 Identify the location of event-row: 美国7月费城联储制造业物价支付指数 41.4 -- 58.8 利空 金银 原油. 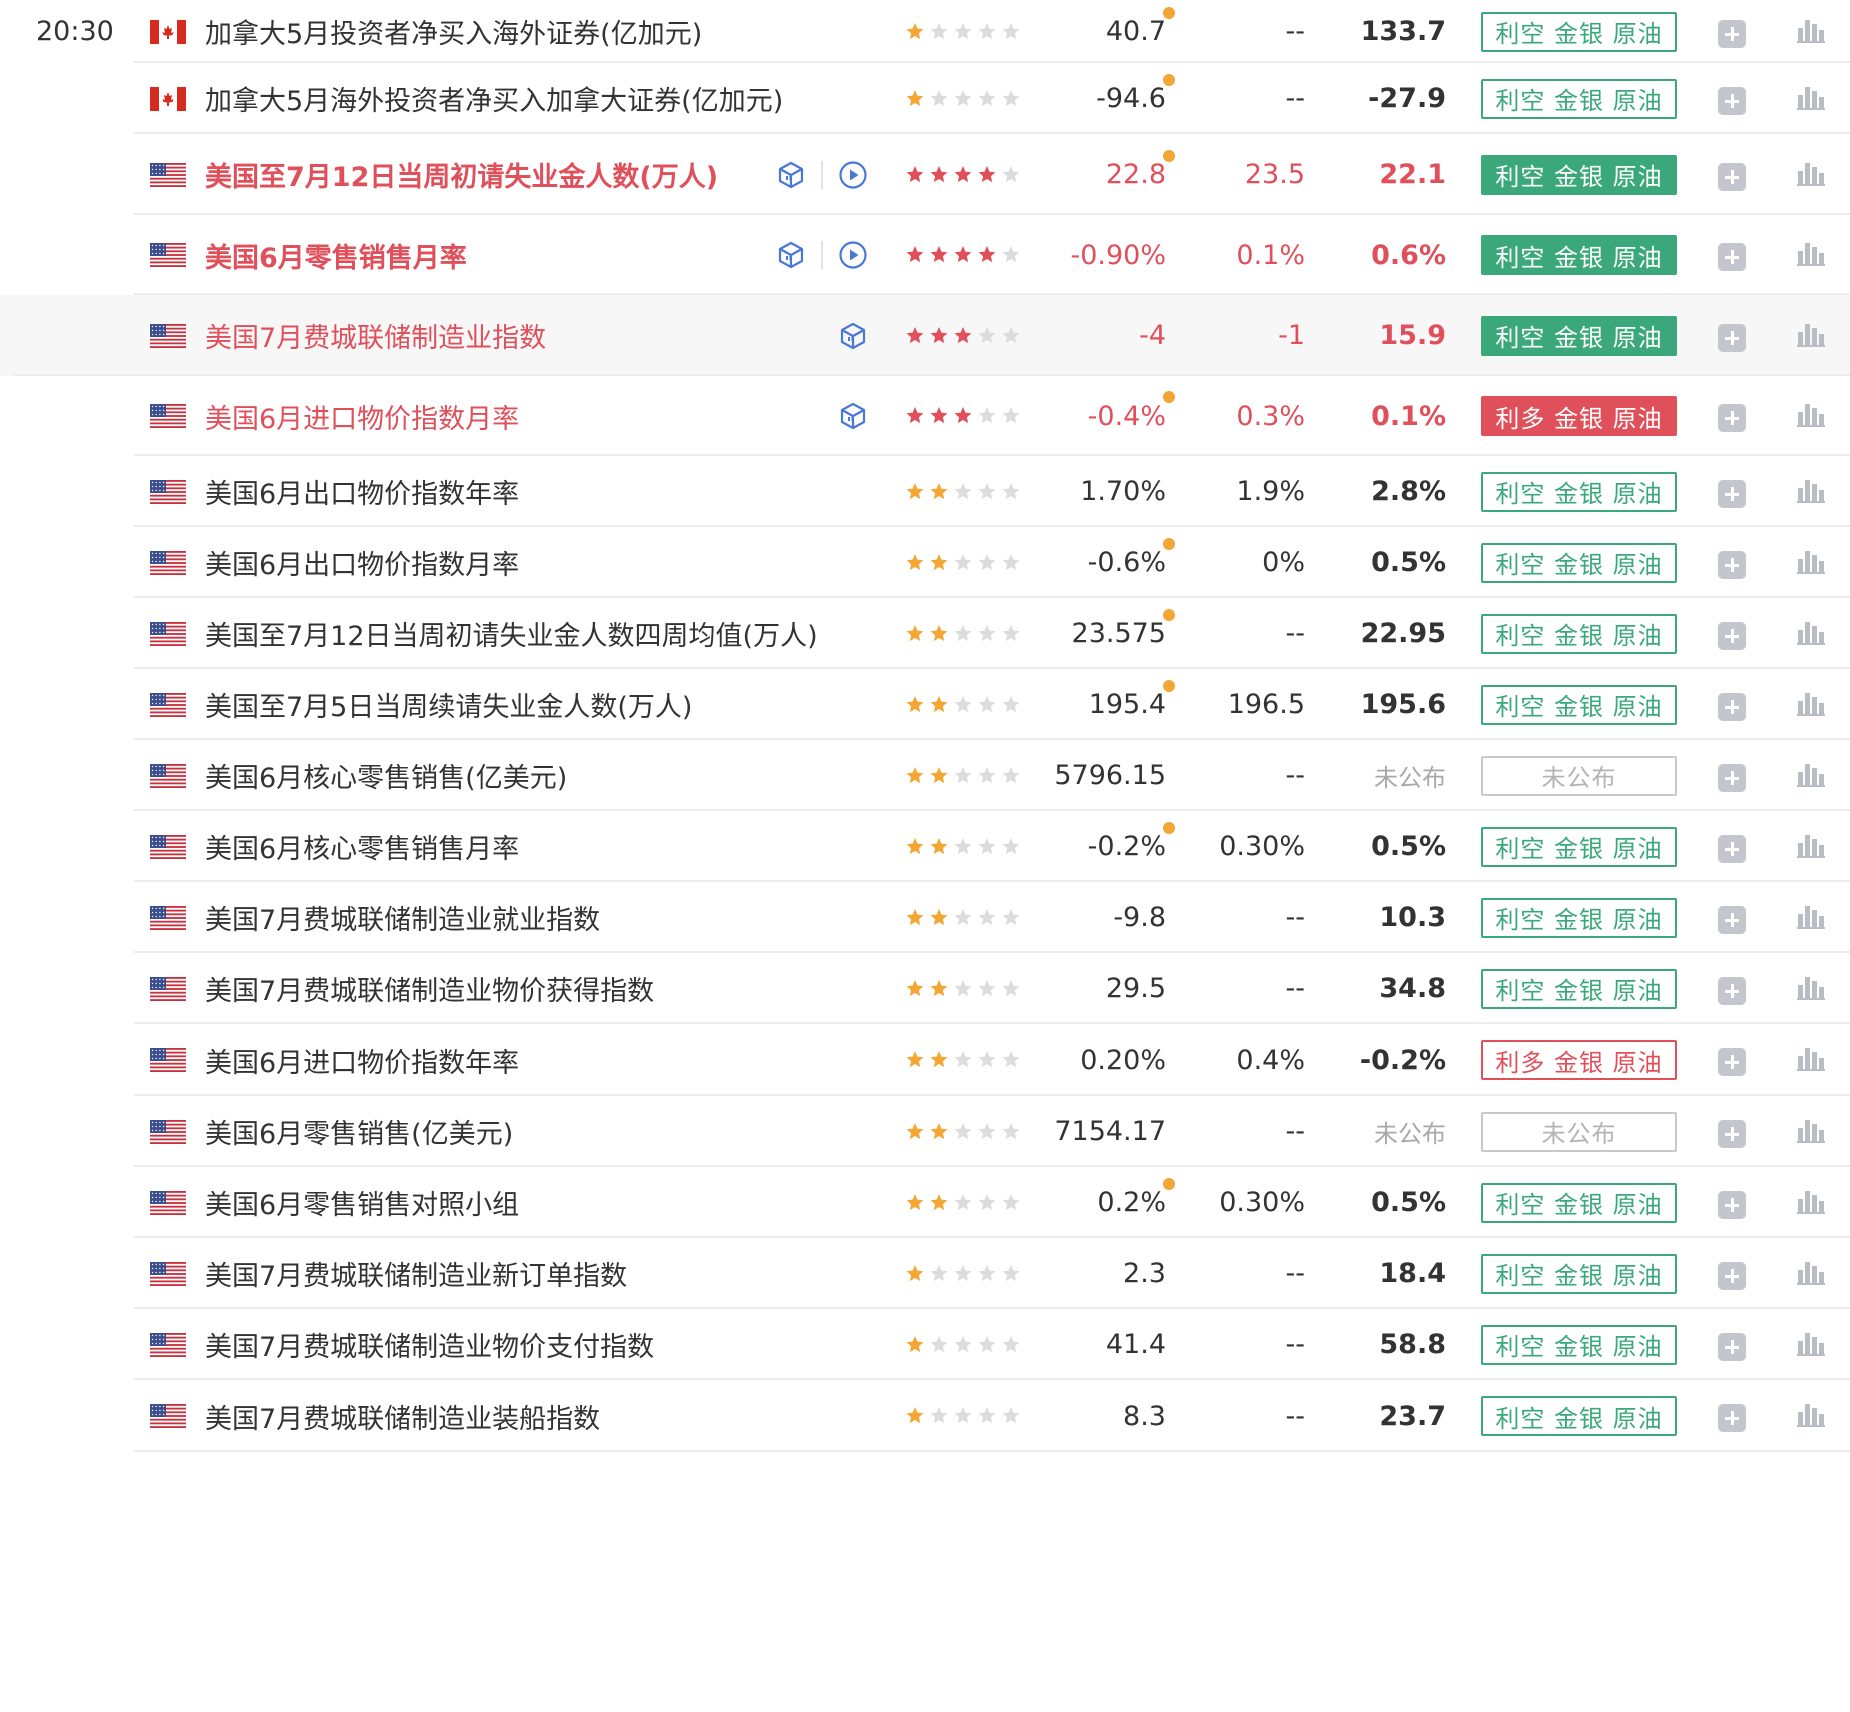
(925, 1344).